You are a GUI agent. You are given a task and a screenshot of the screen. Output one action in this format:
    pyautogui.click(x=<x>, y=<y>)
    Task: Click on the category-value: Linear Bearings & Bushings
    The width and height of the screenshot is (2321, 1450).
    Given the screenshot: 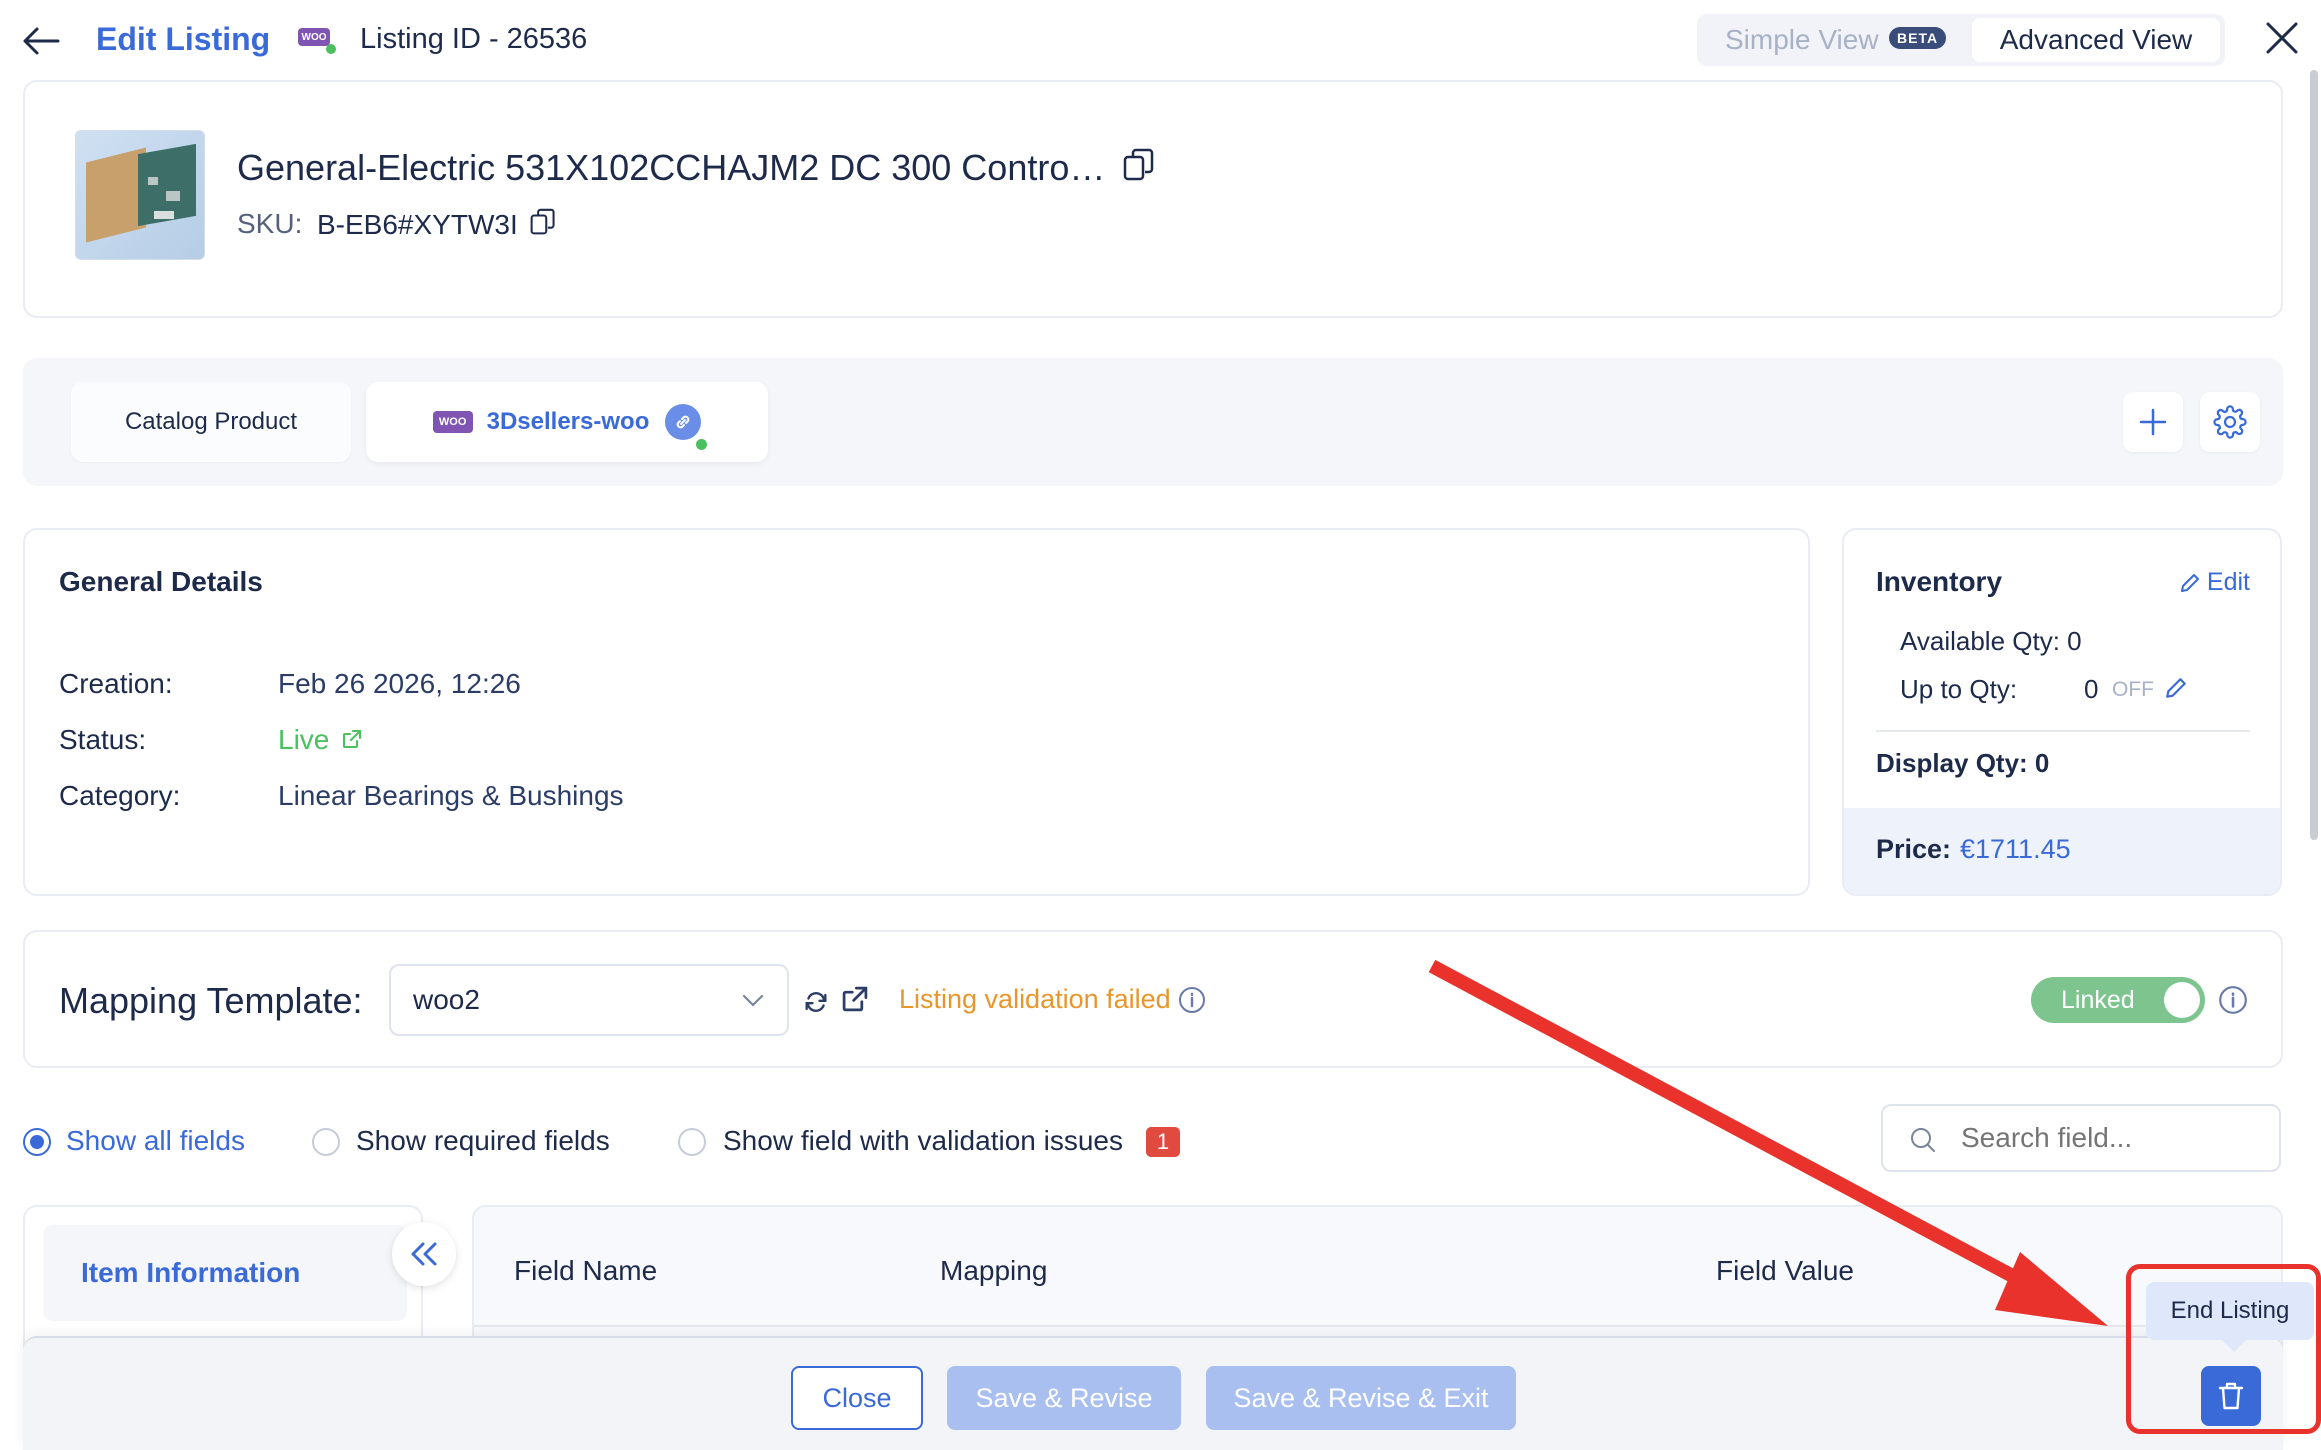 What is the action you would take?
    pyautogui.click(x=451, y=795)
    